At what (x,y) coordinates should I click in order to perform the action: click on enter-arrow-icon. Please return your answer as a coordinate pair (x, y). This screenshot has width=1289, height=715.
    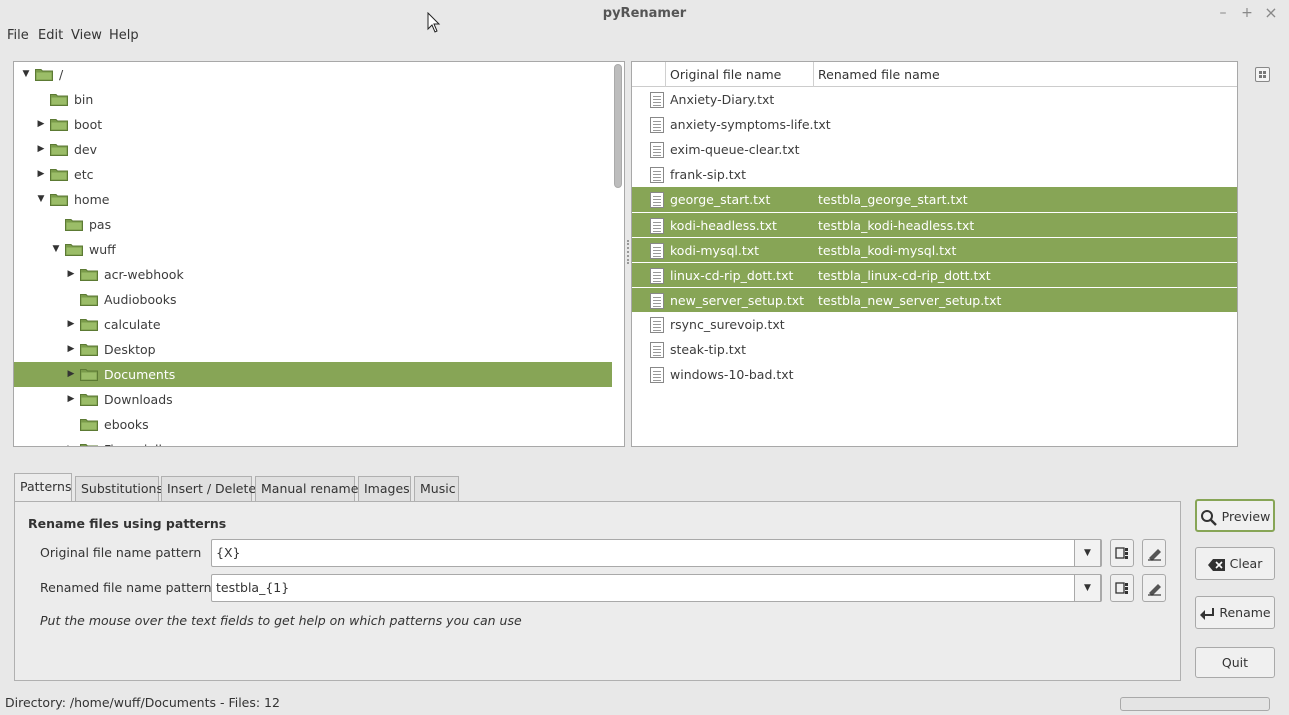
    Looking at the image, I should click on (1207, 613).